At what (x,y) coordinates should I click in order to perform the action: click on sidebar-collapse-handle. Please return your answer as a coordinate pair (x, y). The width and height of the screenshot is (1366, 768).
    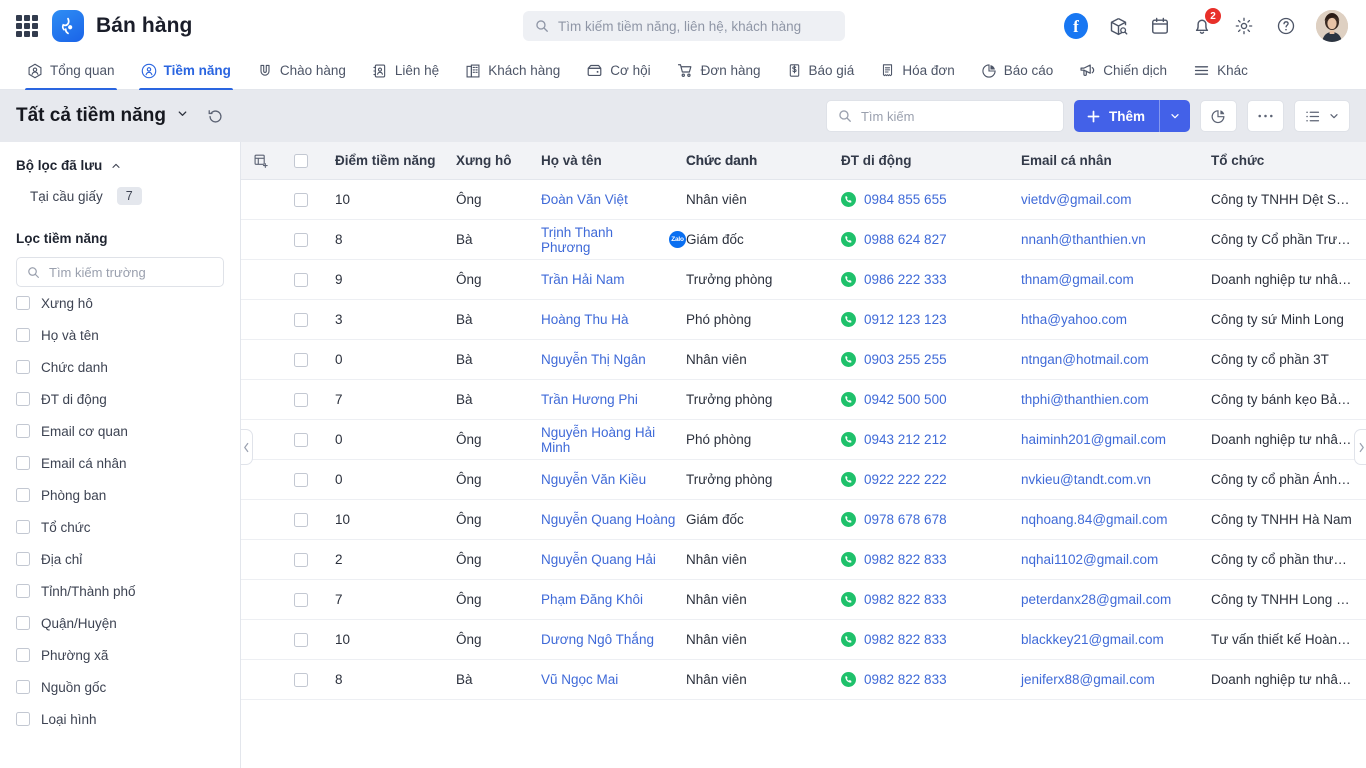
    Looking at the image, I should click on (247, 447).